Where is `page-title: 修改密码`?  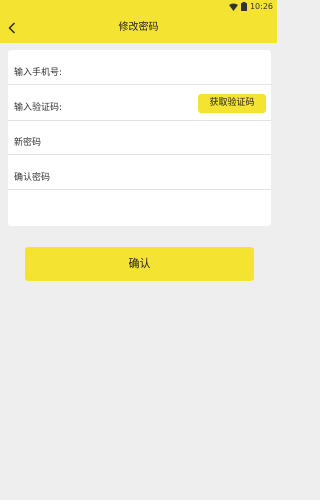 page-title: 修改密码 is located at coordinates (138, 27).